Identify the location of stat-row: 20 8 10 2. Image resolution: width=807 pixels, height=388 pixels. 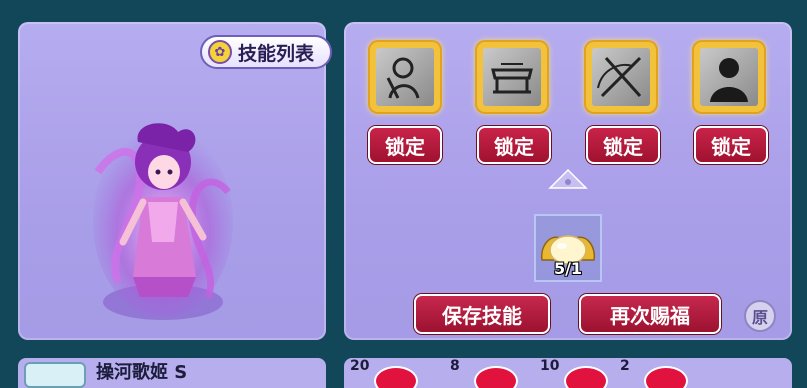
(568, 373).